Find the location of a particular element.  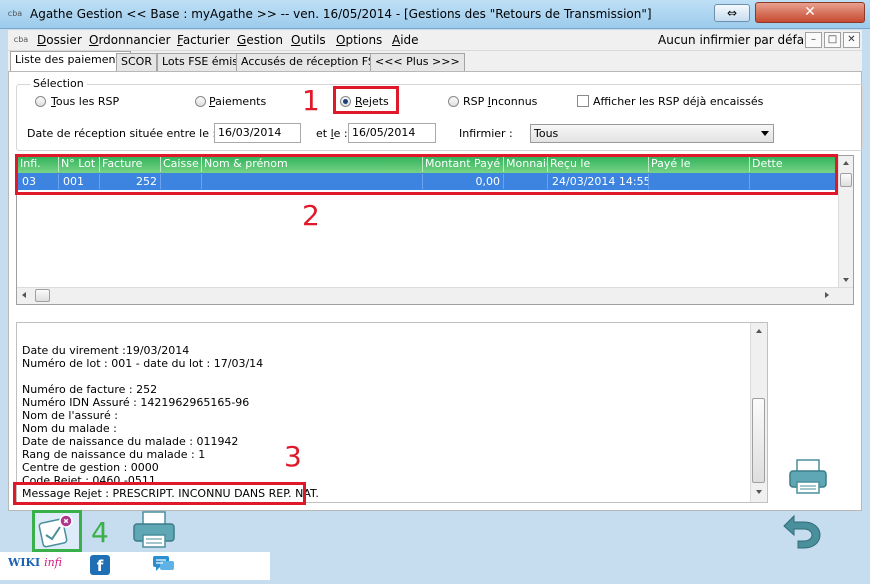

tab-liste-paiements: Liste des paiements is located at coordinates (70, 61).